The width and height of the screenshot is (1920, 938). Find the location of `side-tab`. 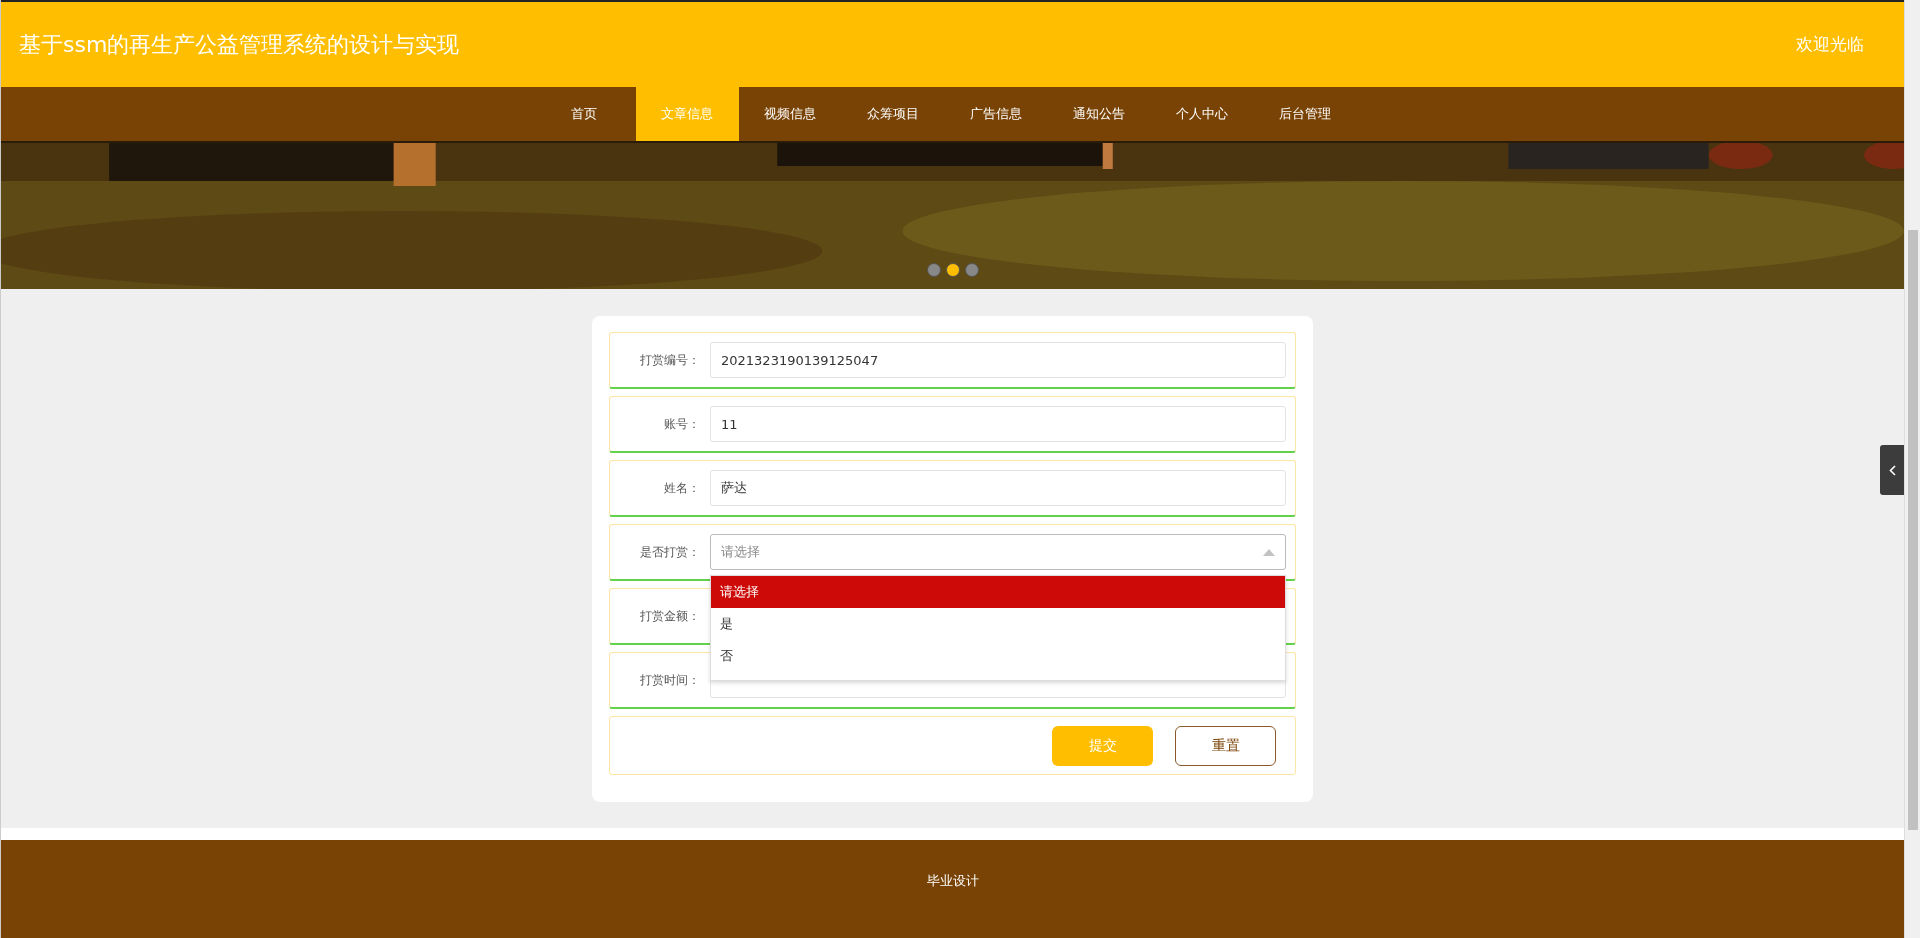

side-tab is located at coordinates (1892, 470).